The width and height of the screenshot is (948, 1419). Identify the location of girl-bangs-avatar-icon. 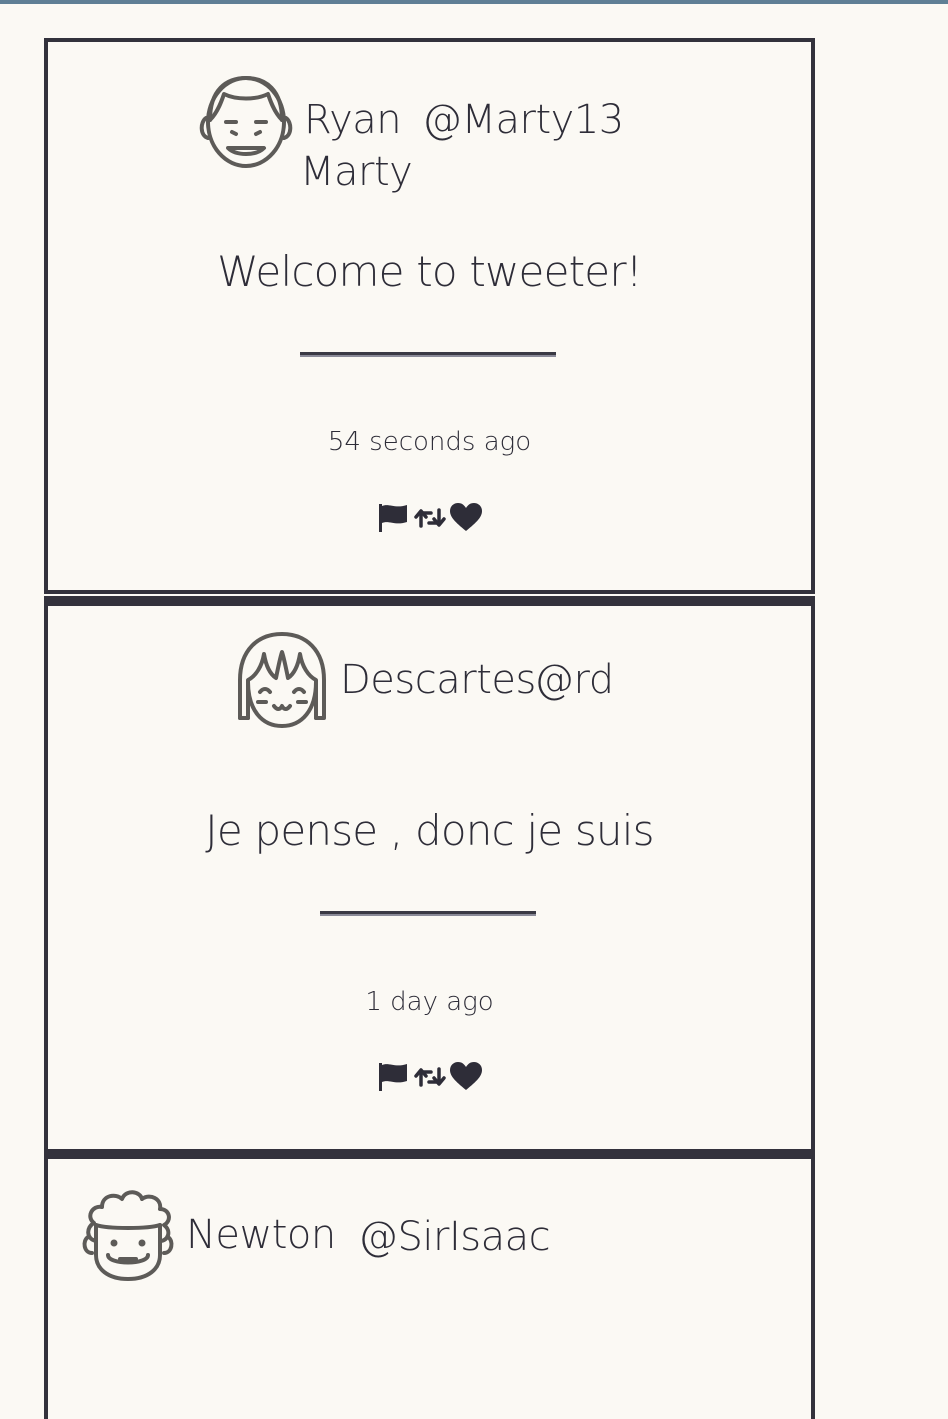
(282, 680).